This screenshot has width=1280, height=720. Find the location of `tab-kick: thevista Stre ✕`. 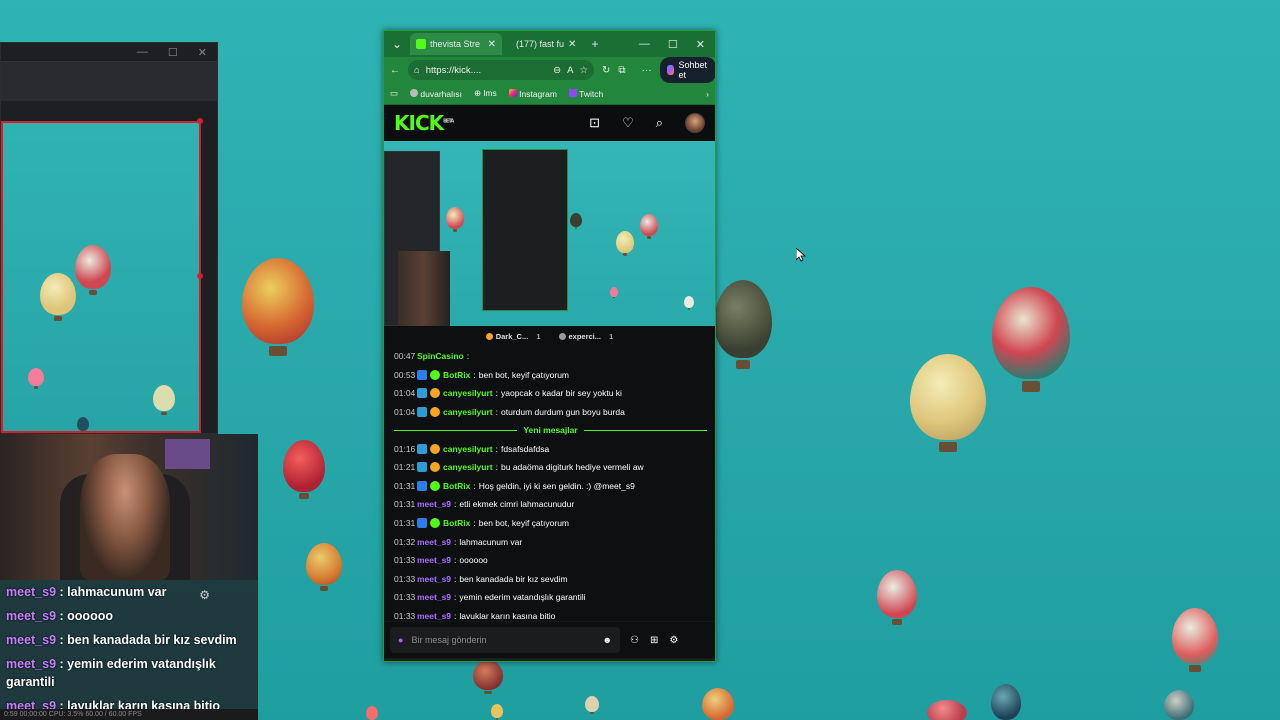

tab-kick: thevista Stre ✕ is located at coordinates (456, 44).